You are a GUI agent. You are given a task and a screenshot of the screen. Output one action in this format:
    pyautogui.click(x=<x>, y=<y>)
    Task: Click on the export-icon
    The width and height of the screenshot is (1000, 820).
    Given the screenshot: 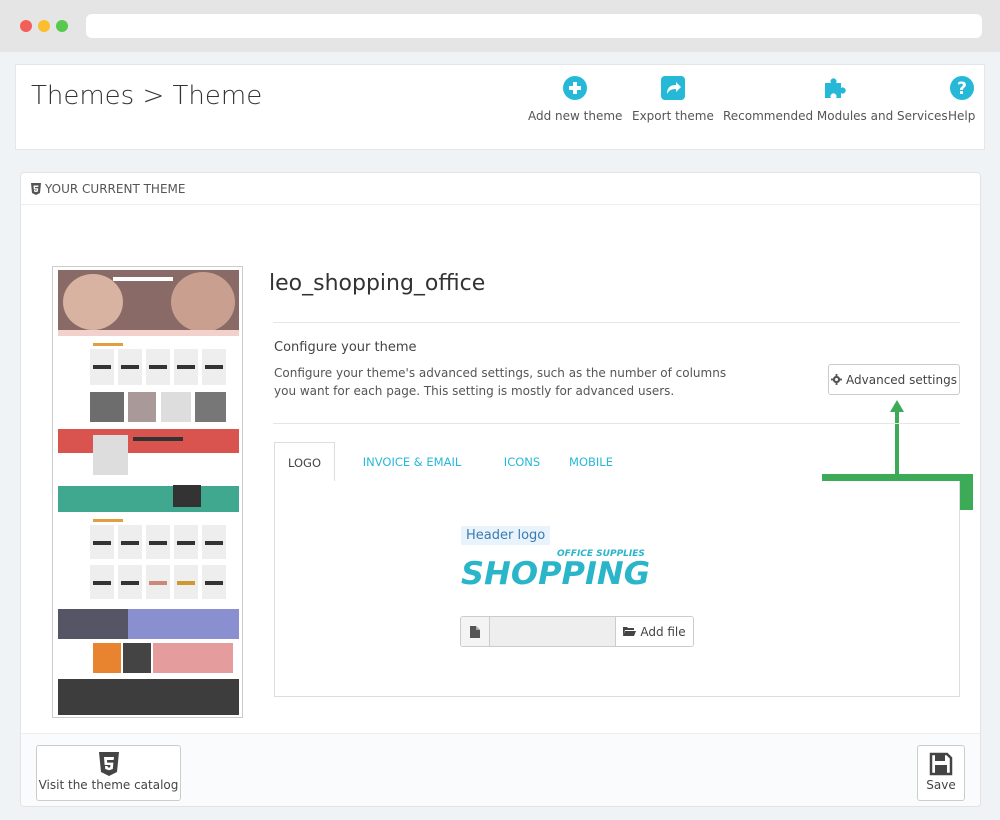 What is the action you would take?
    pyautogui.click(x=672, y=88)
    